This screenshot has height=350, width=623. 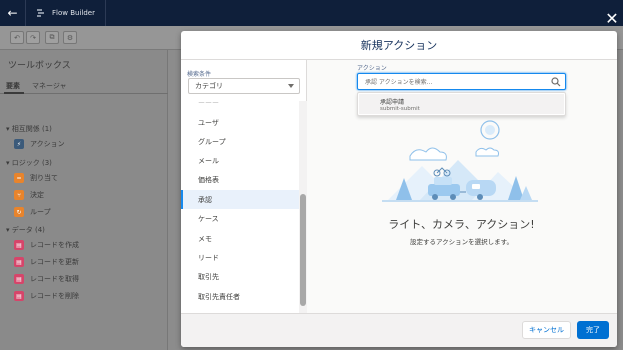 What do you see at coordinates (372, 68) in the screenshot?
I see `action-label: アクション` at bounding box center [372, 68].